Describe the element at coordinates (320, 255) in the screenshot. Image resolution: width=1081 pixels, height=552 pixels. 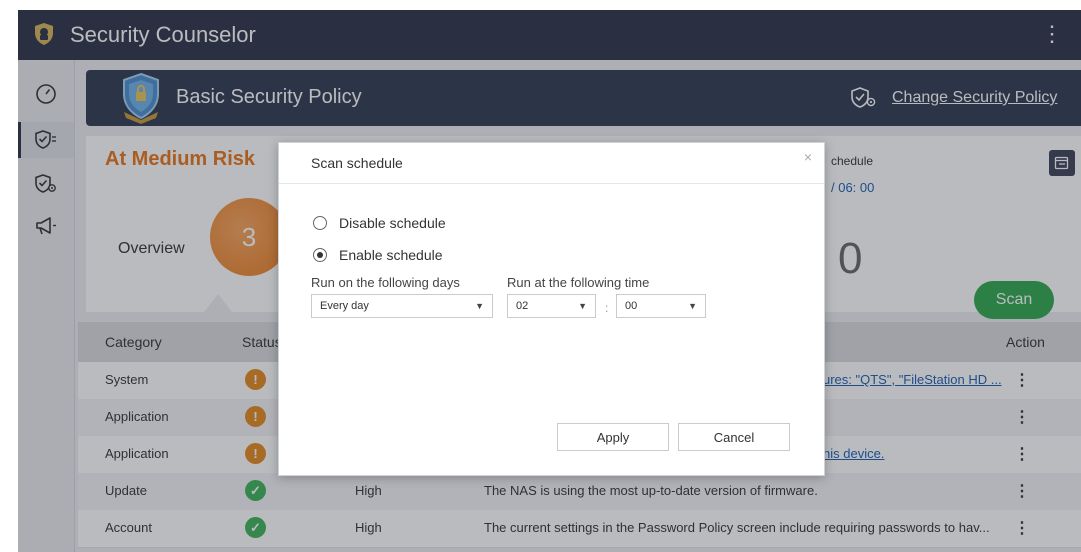
I see `enable-schedule-radio` at that location.